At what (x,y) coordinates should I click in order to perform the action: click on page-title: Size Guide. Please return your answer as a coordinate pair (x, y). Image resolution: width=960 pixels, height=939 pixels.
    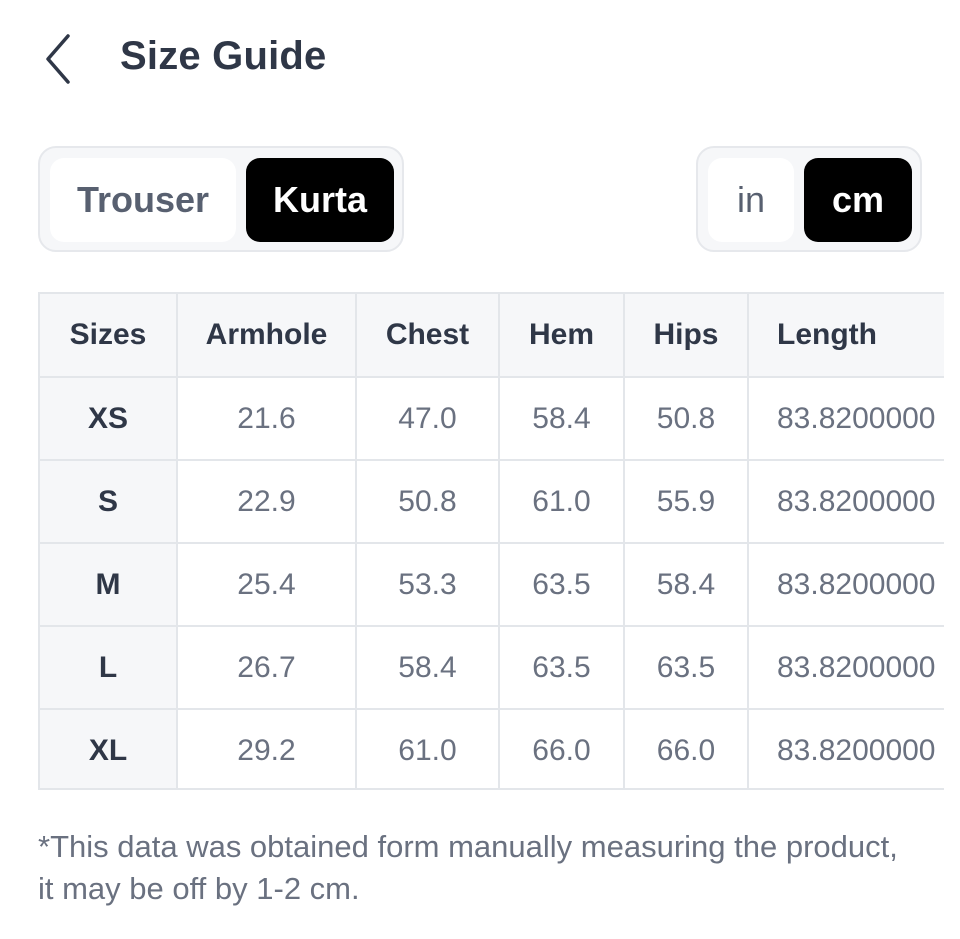
    Looking at the image, I should click on (223, 56).